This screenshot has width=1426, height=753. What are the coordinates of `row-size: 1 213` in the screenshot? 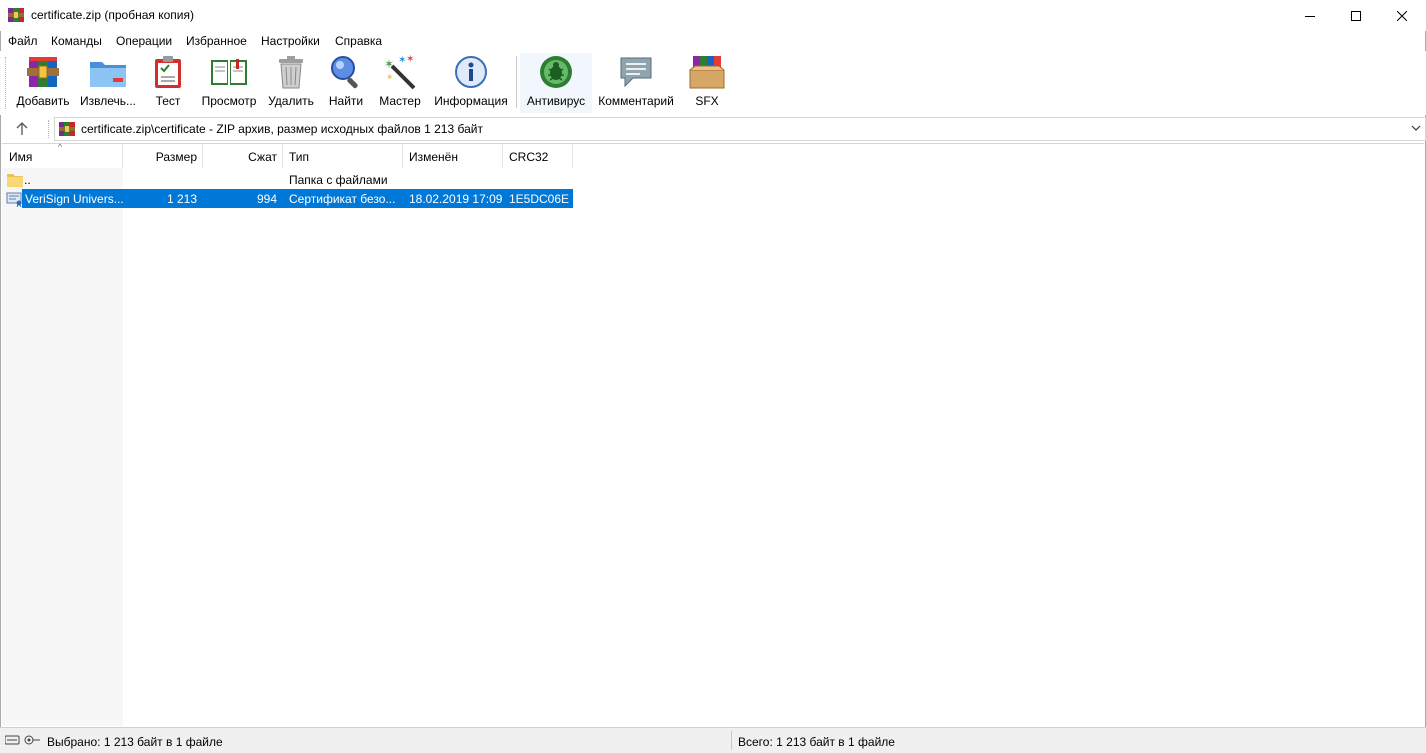 It's located at (181, 199).